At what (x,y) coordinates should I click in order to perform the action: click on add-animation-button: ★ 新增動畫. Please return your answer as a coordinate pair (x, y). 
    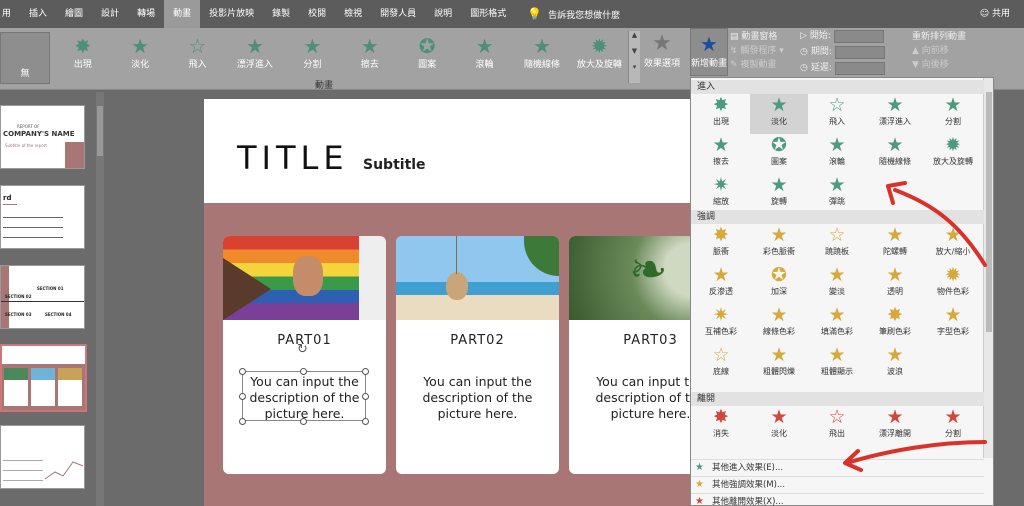
    Looking at the image, I should click on (709, 52).